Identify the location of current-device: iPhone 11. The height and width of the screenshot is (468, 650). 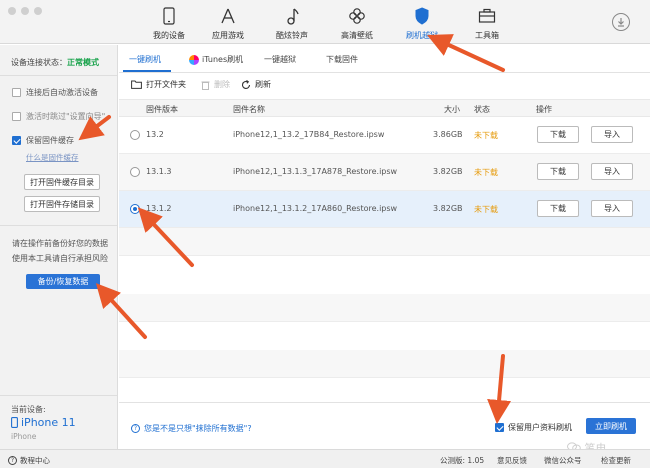
(43, 422).